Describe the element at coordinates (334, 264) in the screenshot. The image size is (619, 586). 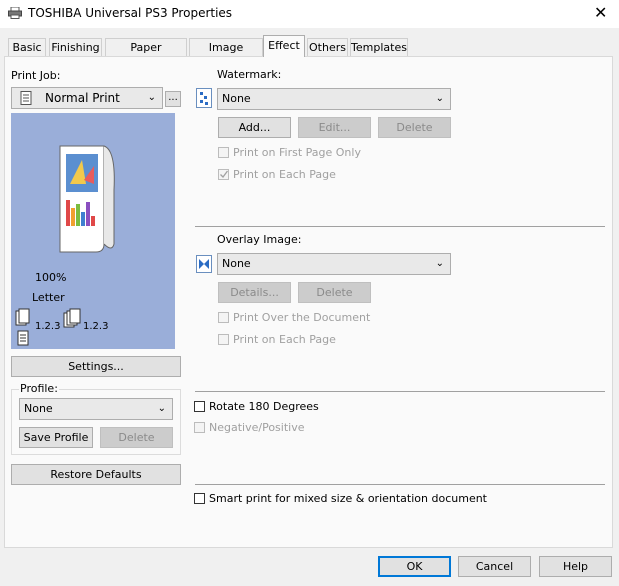
I see `overlay-select: None ⌄` at that location.